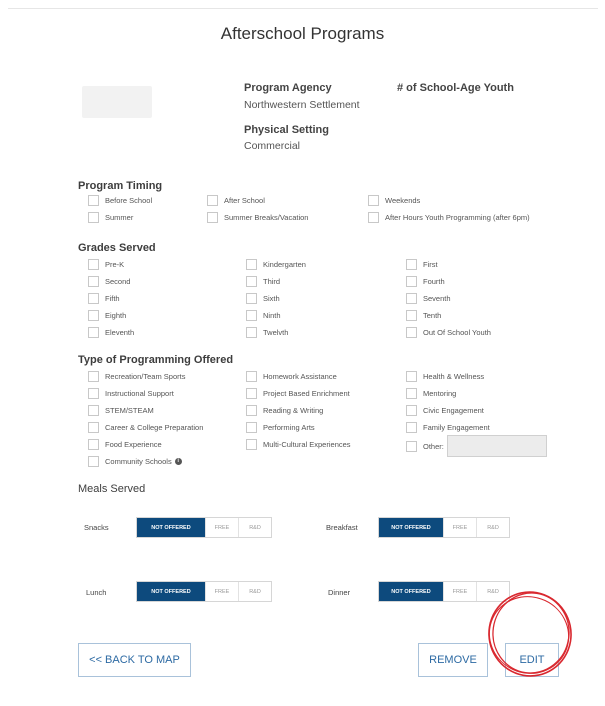 Image resolution: width=605 pixels, height=706 pixels. I want to click on checkbox-eleventh: Eleventh, so click(111, 332).